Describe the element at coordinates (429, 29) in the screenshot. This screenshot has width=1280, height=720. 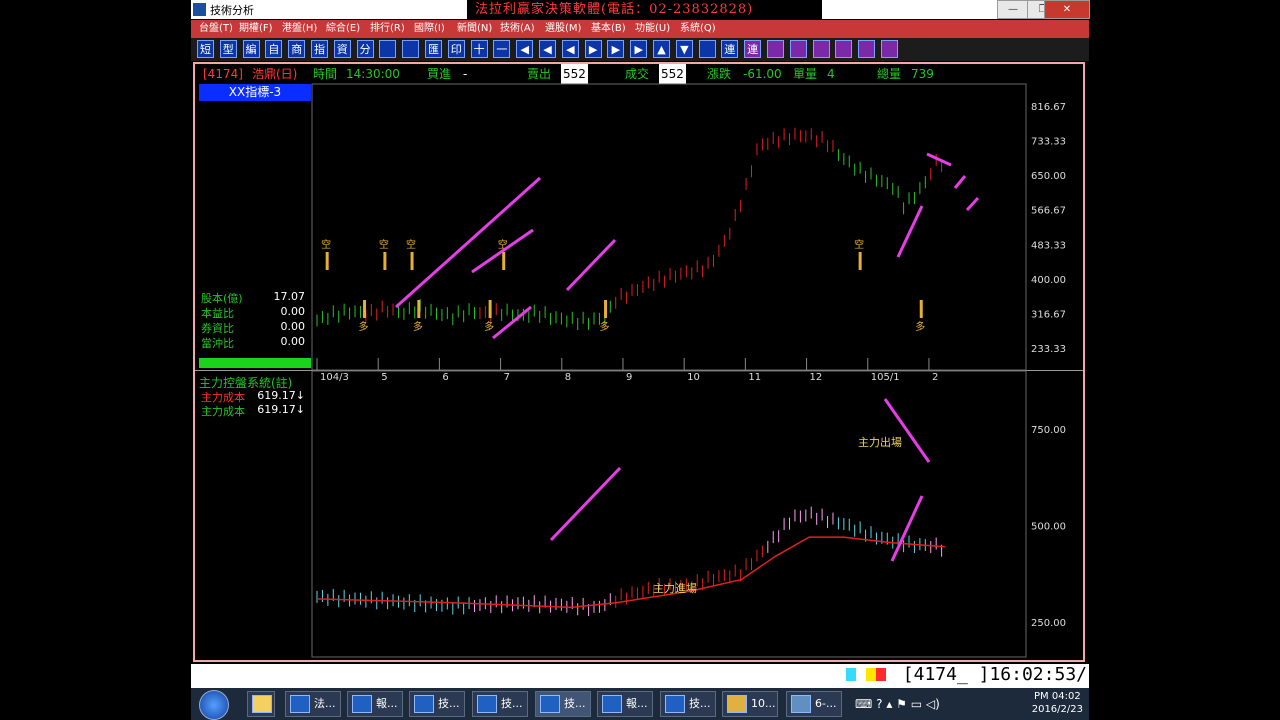
I see `menu-international: 國際(I)` at that location.